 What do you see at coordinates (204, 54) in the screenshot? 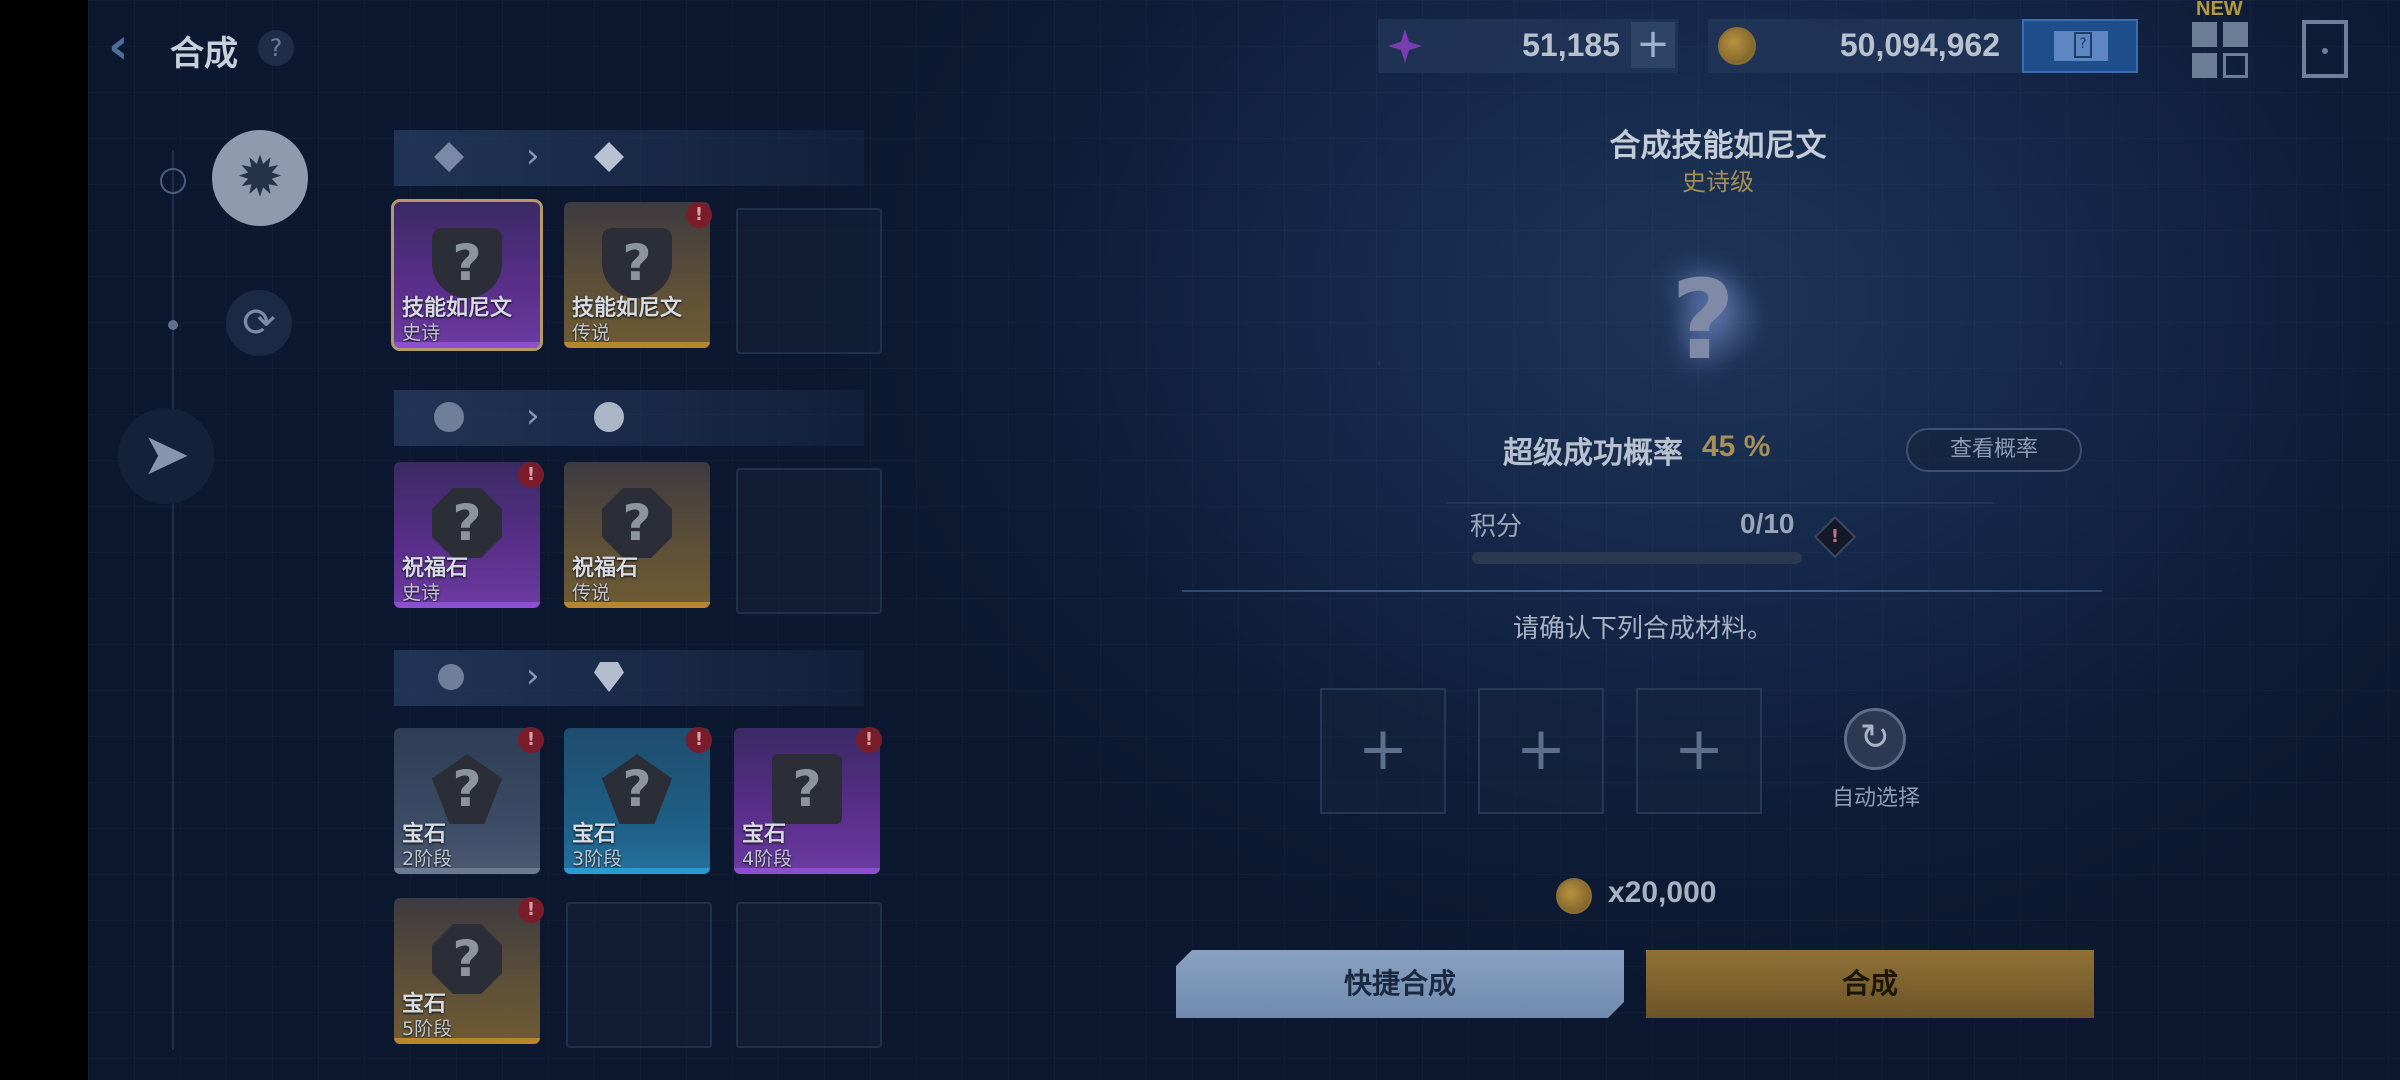
I see `page-title: 合成` at bounding box center [204, 54].